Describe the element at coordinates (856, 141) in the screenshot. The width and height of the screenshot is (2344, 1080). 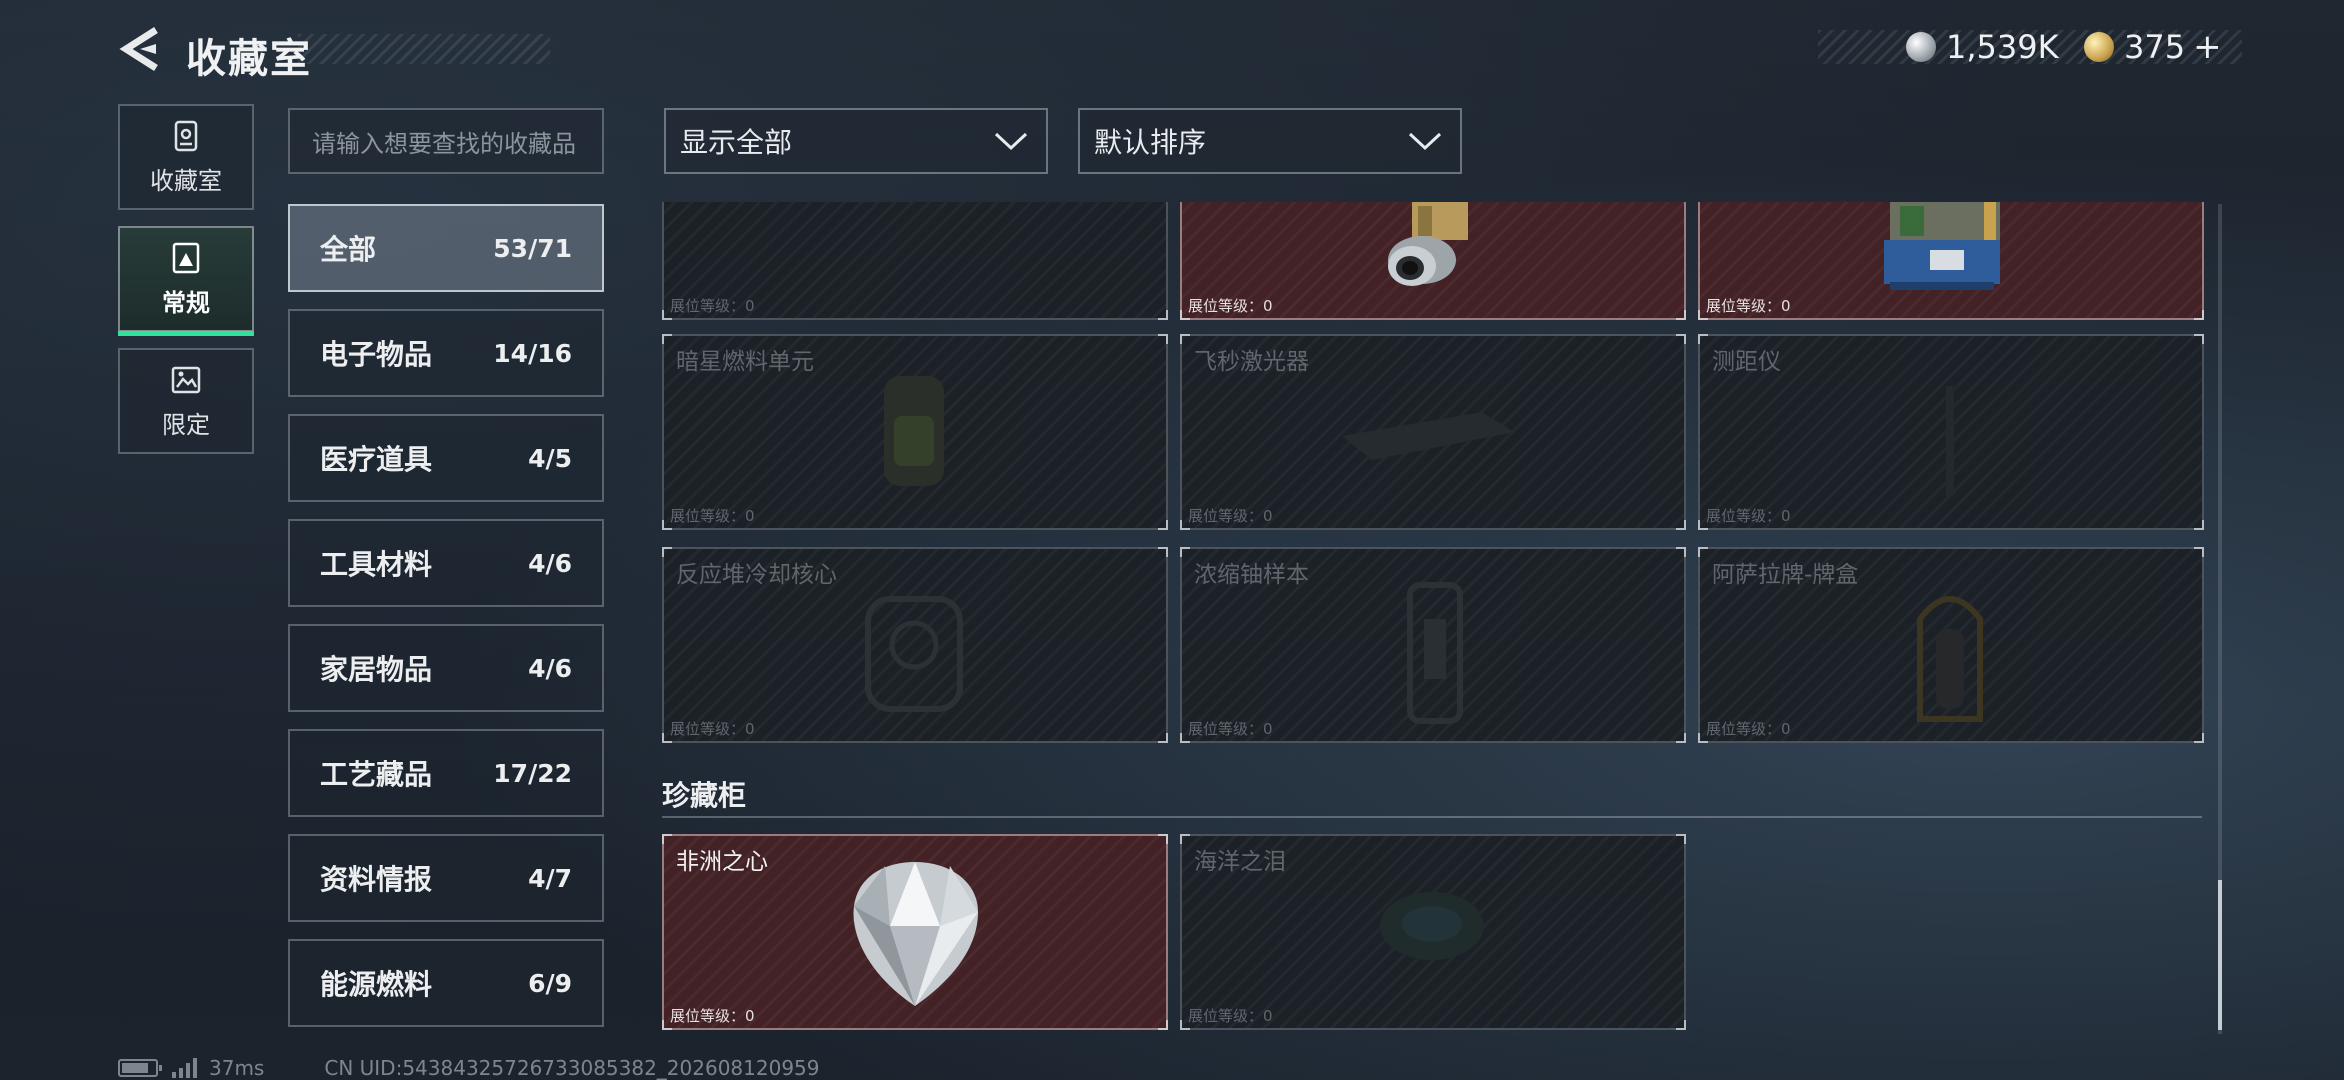
I see `display-filter-dropdown: 显示全部` at that location.